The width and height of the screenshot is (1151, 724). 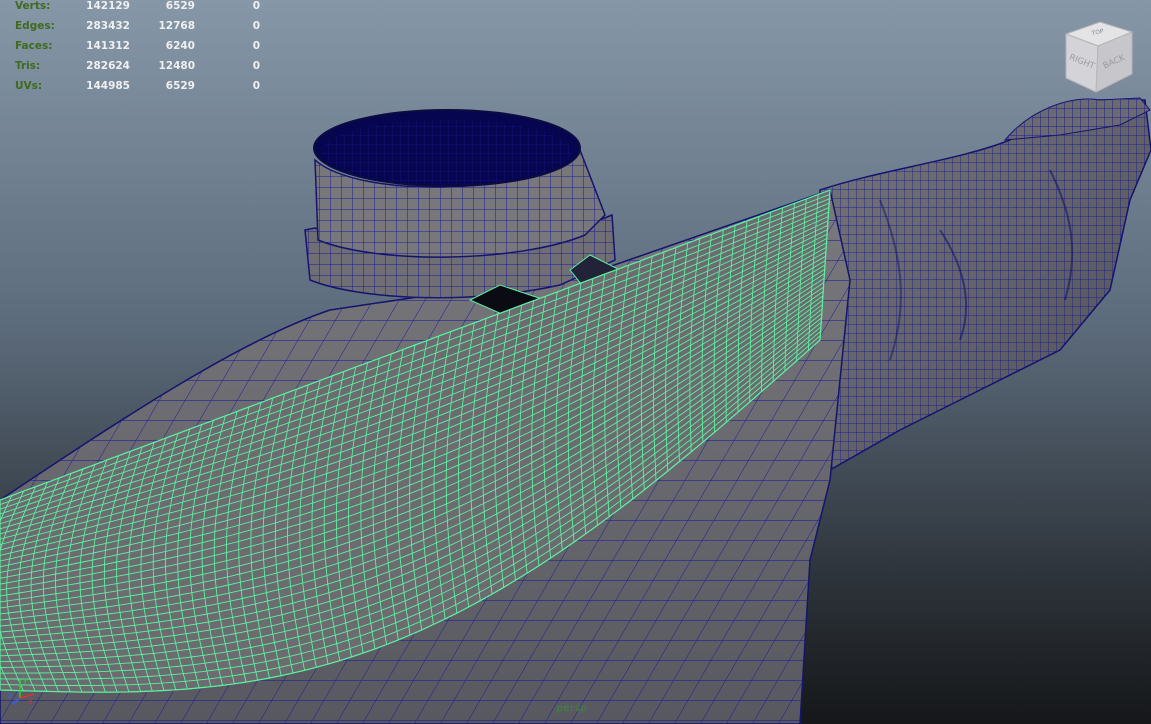 What do you see at coordinates (176, 66) in the screenshot?
I see `hud-value: 12480` at bounding box center [176, 66].